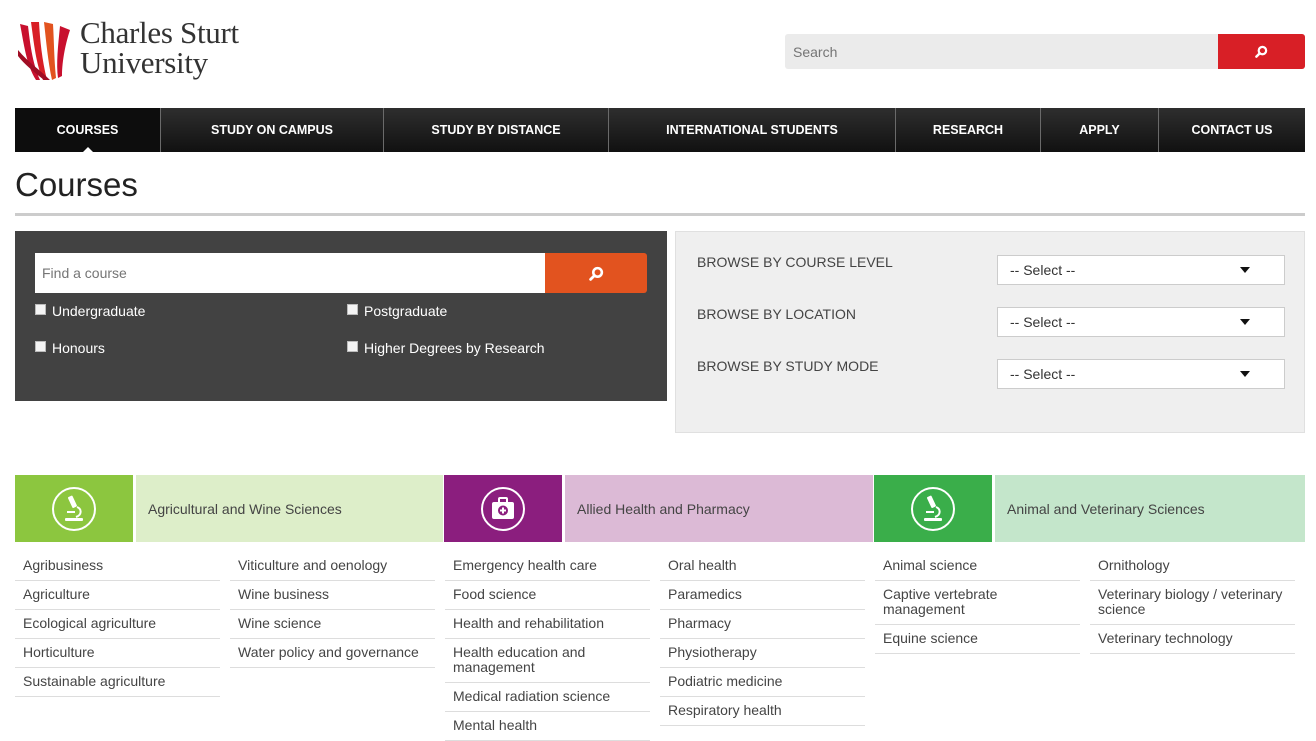 The width and height of the screenshot is (1316, 741). I want to click on checkbox-higher-degrees-by-research: Higher Degrees by Research, so click(446, 348).